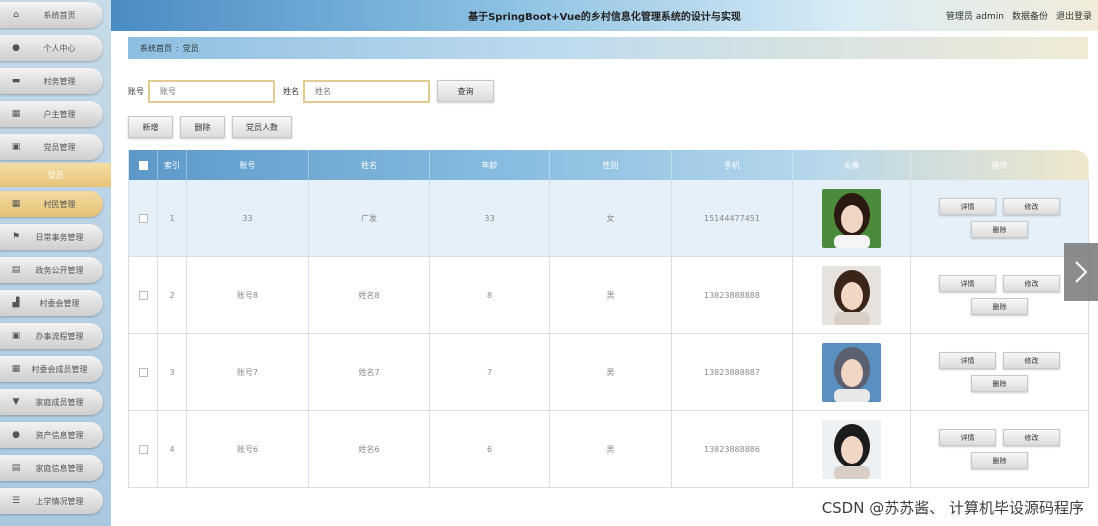 The image size is (1098, 526). What do you see at coordinates (608, 295) in the screenshot?
I see `table-row: 2 账号8 姓名8 8 男 13823888888 详情 修改 删除` at bounding box center [608, 295].